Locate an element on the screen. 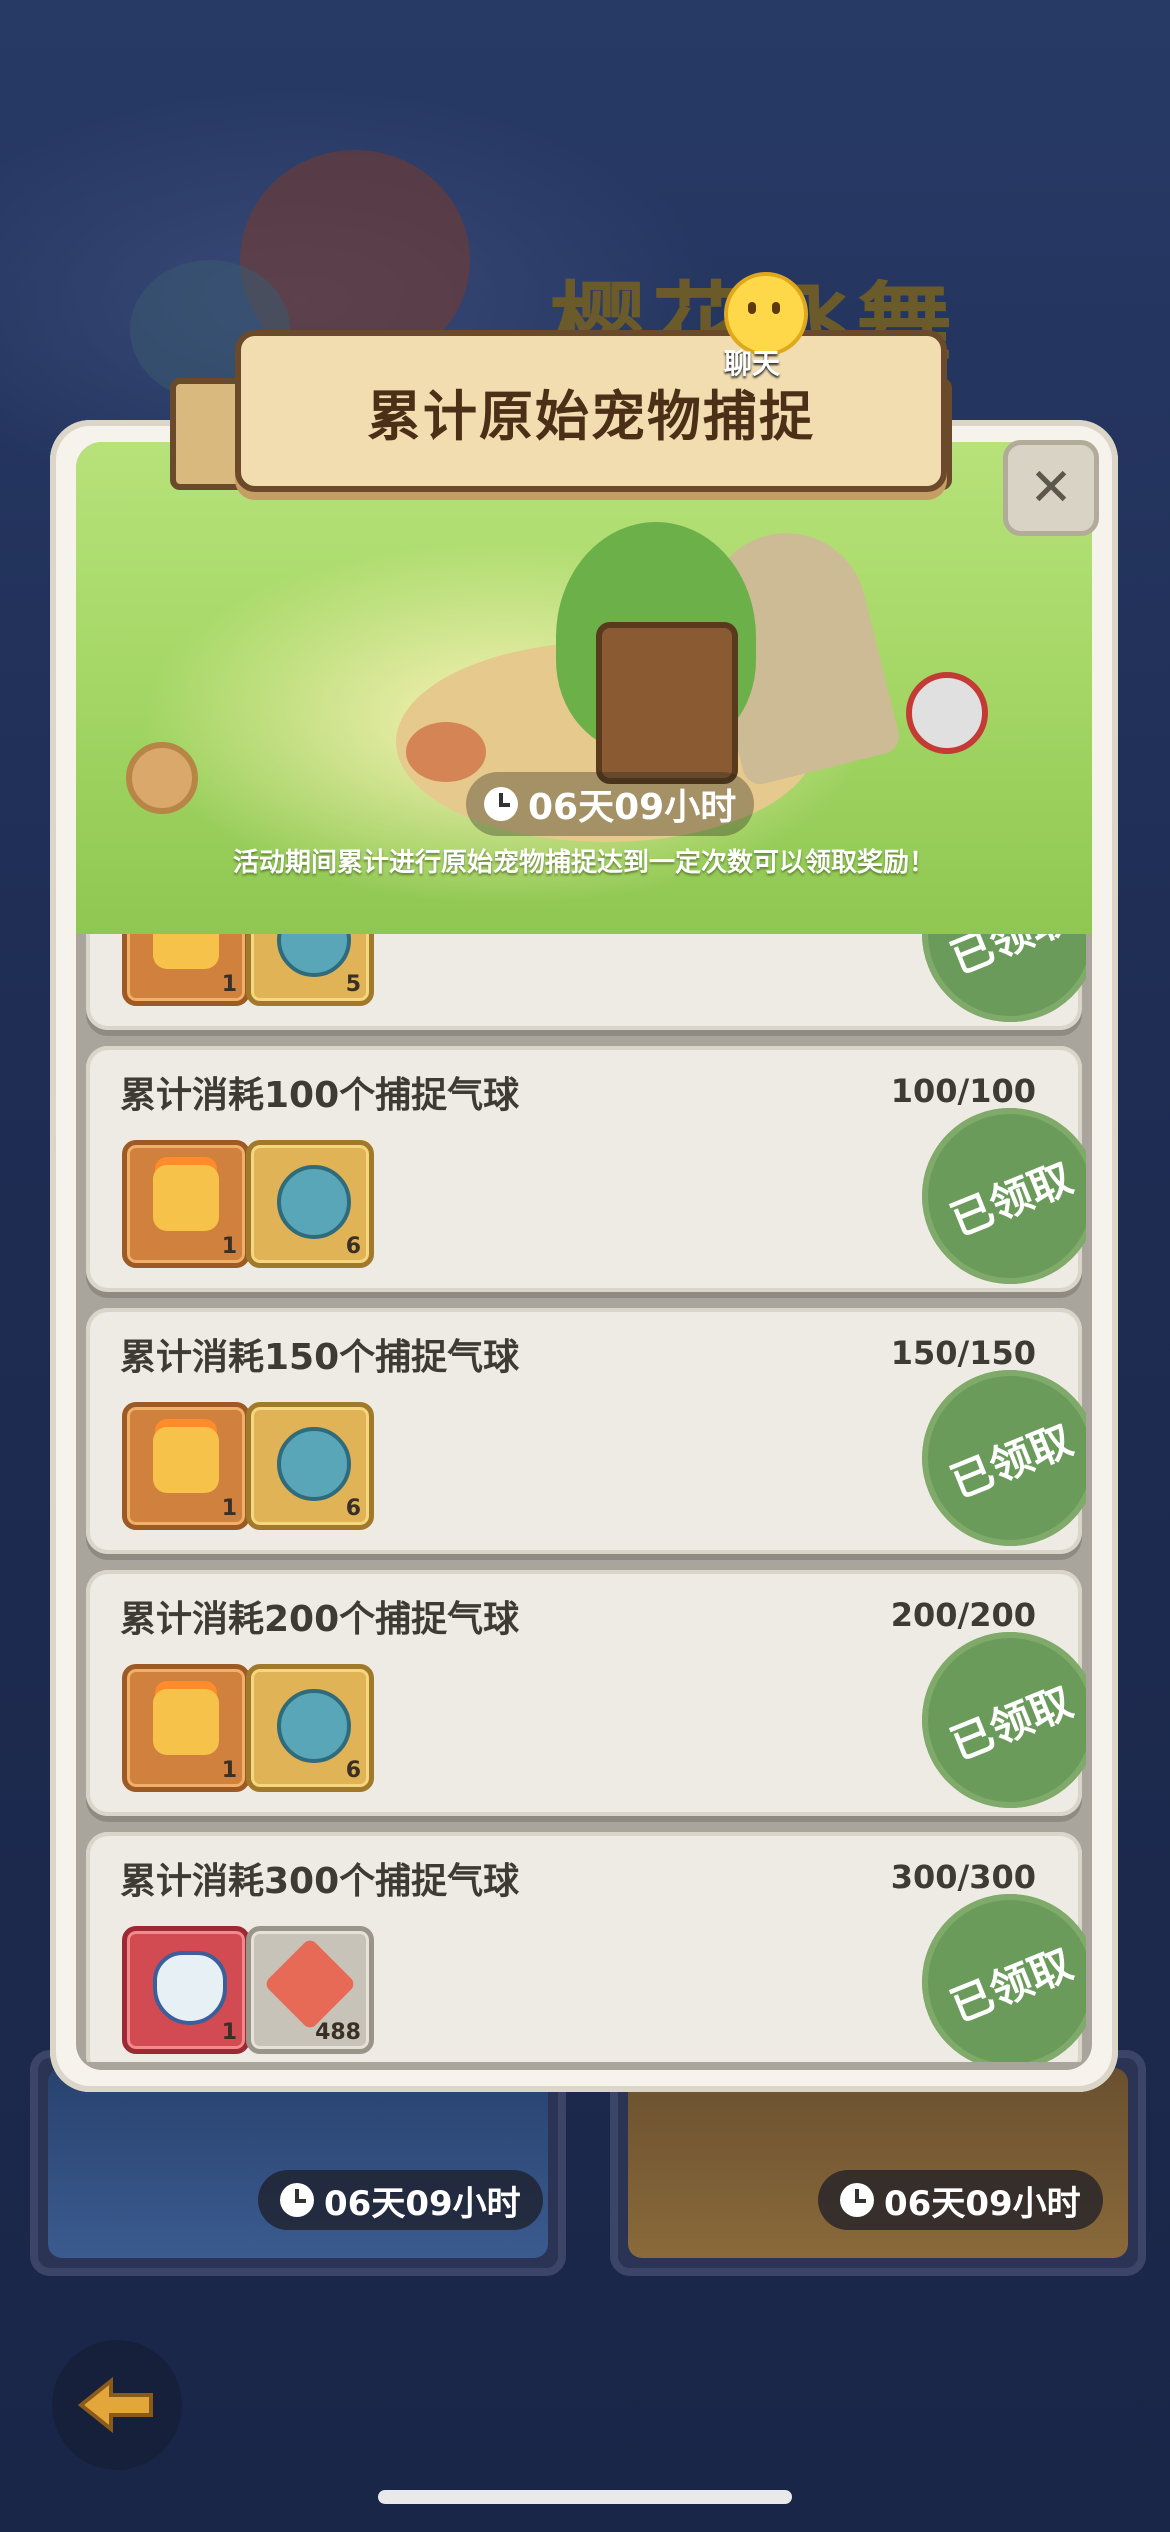  back-arrow-icon is located at coordinates (115, 2405).